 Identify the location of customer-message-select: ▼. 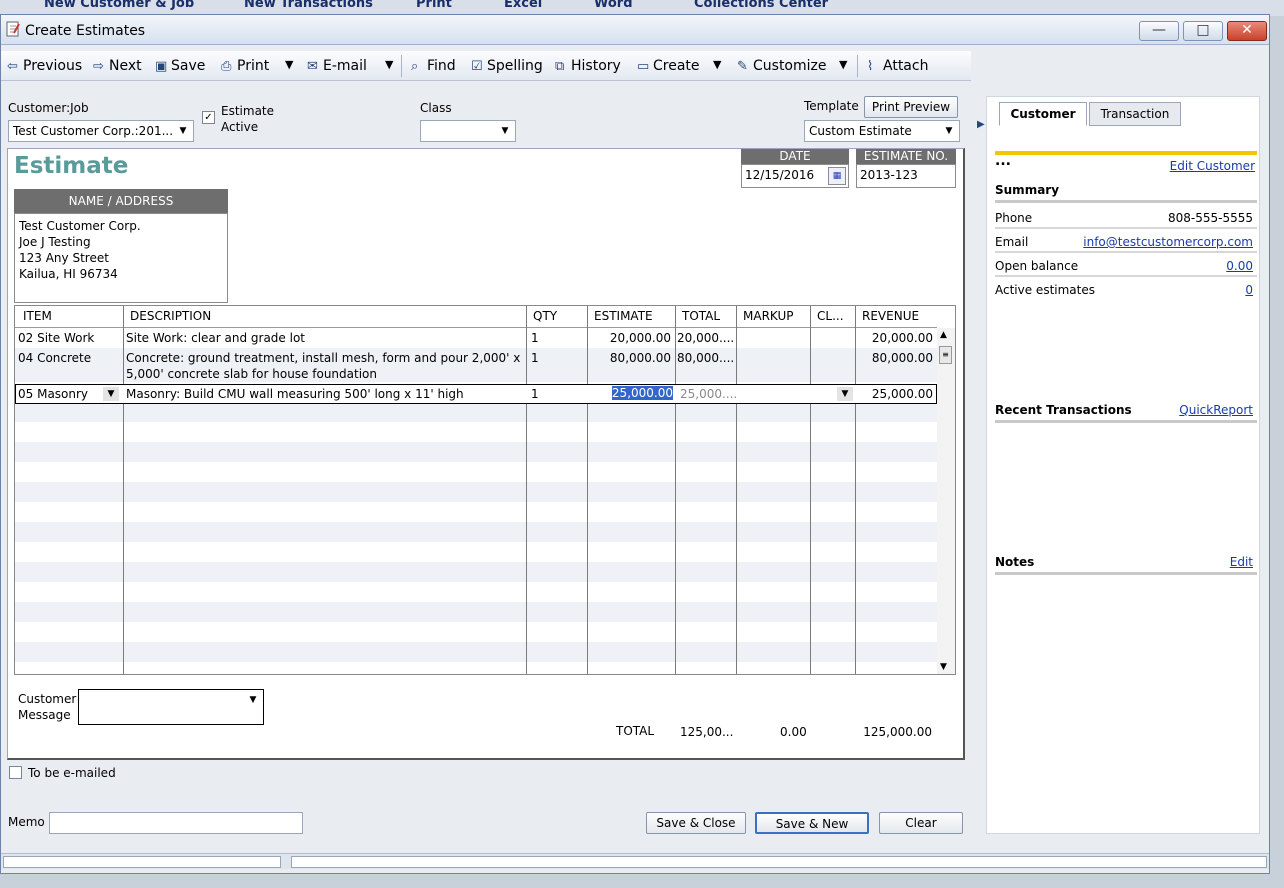
(171, 707).